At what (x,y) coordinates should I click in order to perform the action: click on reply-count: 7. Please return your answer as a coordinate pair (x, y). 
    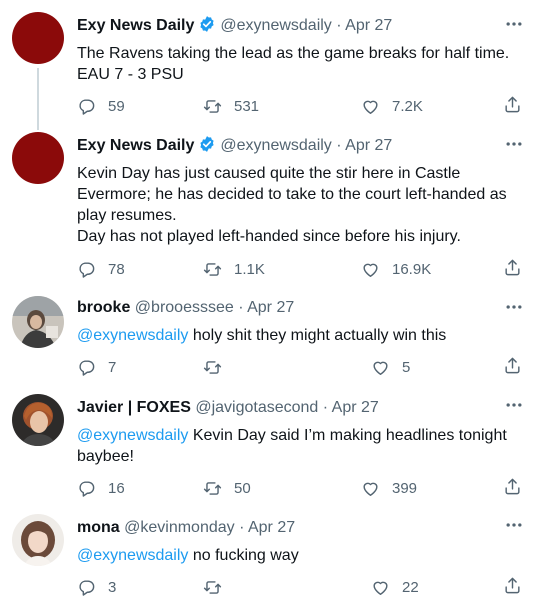
    Looking at the image, I should click on (112, 367).